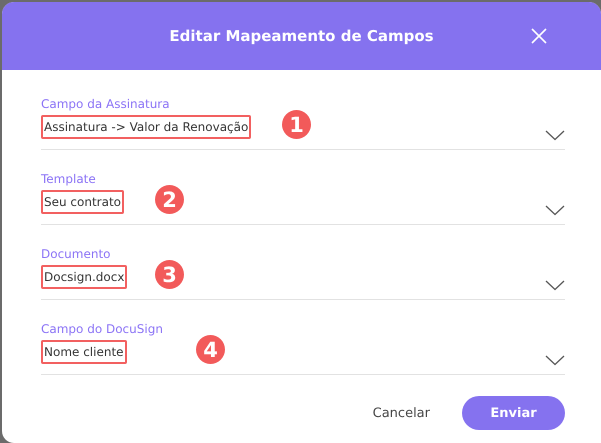 The height and width of the screenshot is (443, 601). I want to click on number-marker: 4, so click(210, 349).